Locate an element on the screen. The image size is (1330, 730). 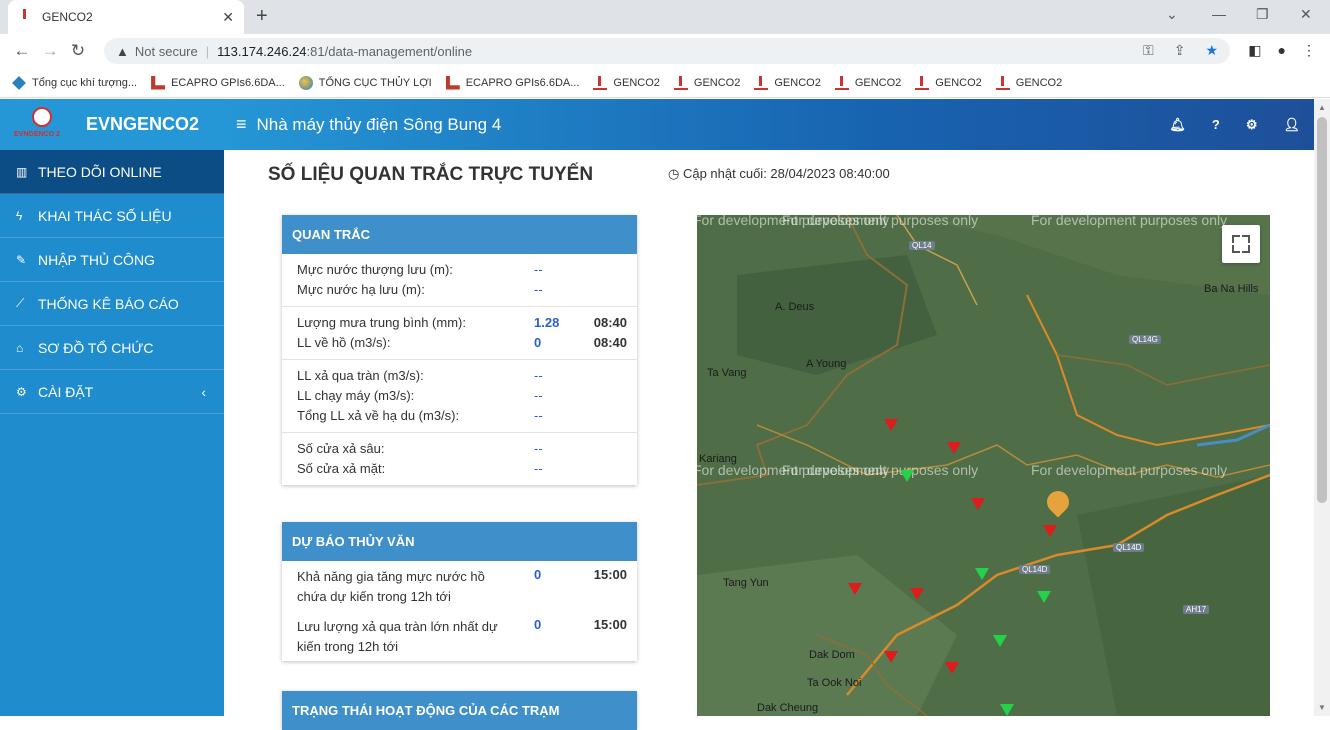
bookmark-star-icon: ★ is located at coordinates (1211, 50).